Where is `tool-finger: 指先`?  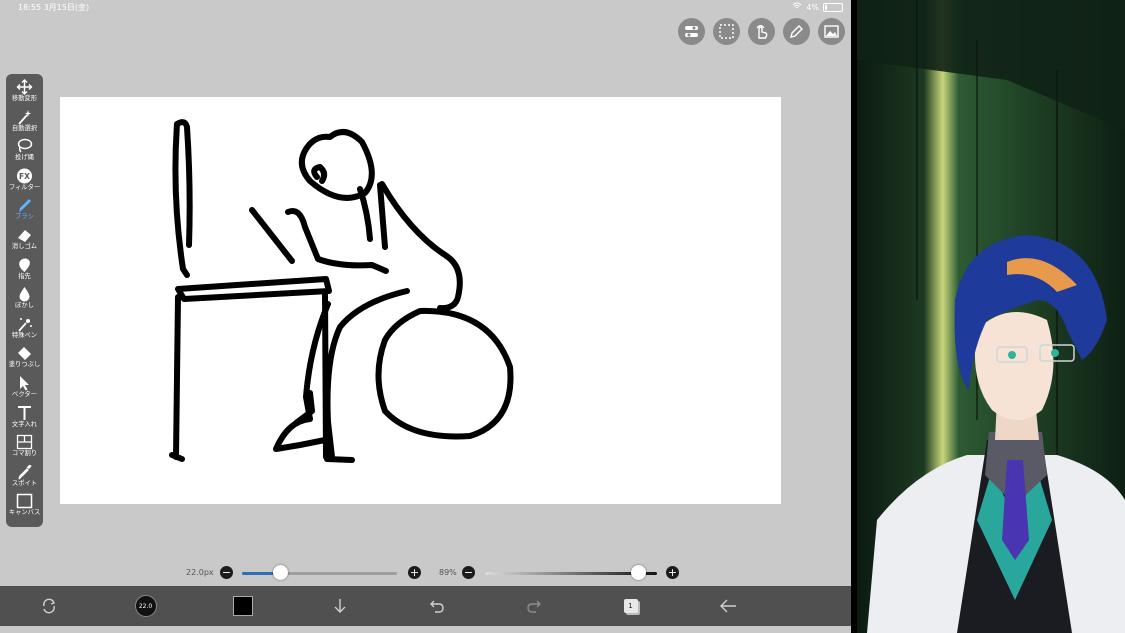
tool-finger: 指先 is located at coordinates (24, 272).